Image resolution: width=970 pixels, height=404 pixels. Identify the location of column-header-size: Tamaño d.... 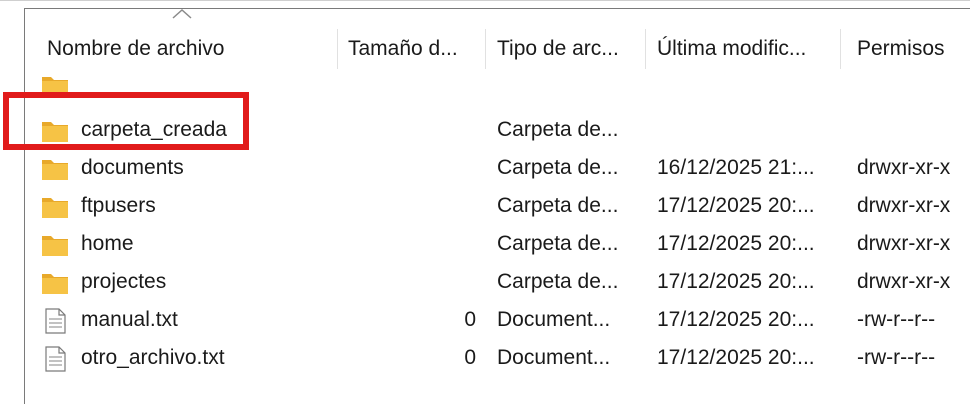
(413, 41).